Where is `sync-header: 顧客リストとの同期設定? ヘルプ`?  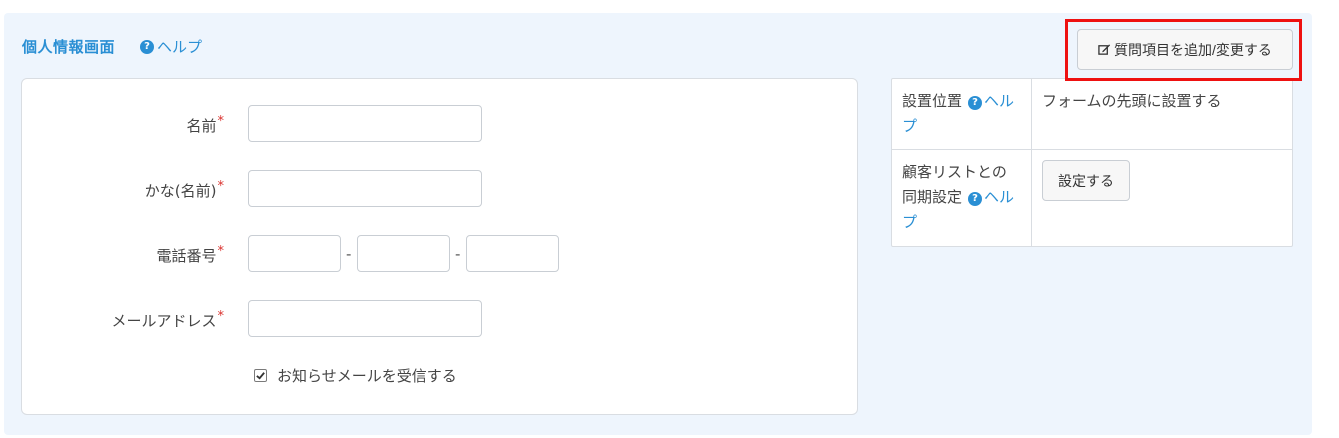 sync-header: 顧客リストとの同期設定? ヘルプ is located at coordinates (962, 198).